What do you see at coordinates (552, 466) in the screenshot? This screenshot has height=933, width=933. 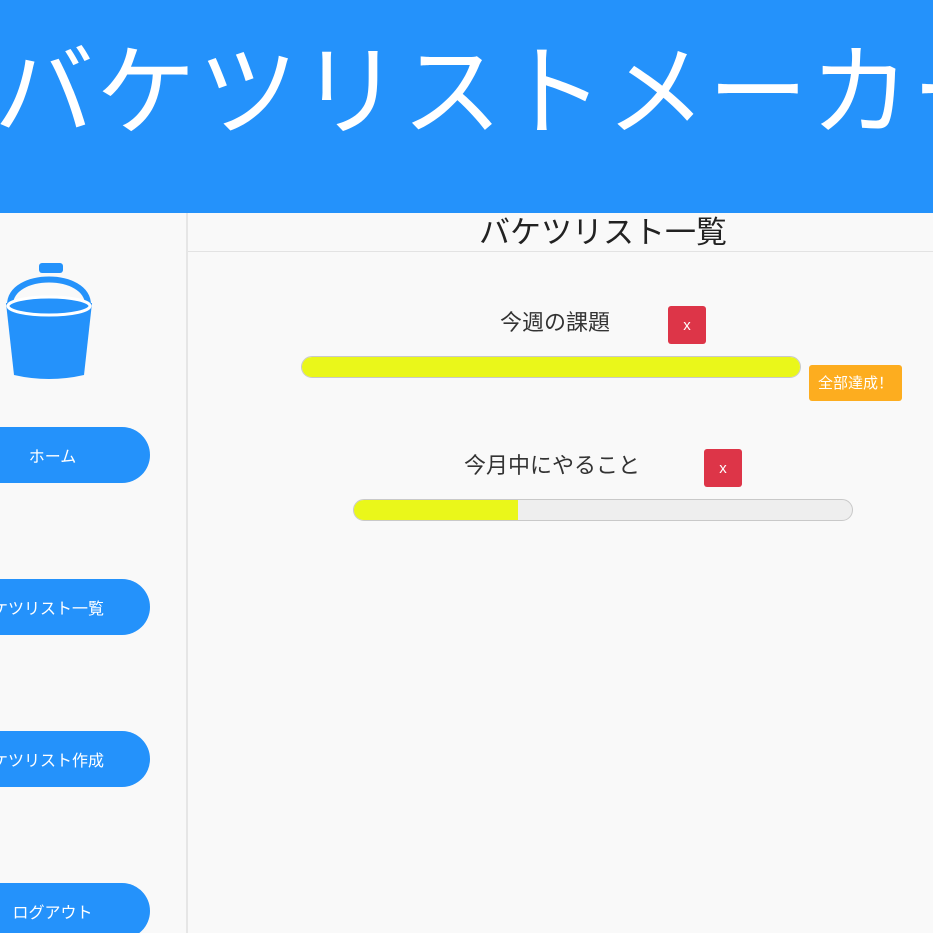 I see `list-title: 今月中にやること` at bounding box center [552, 466].